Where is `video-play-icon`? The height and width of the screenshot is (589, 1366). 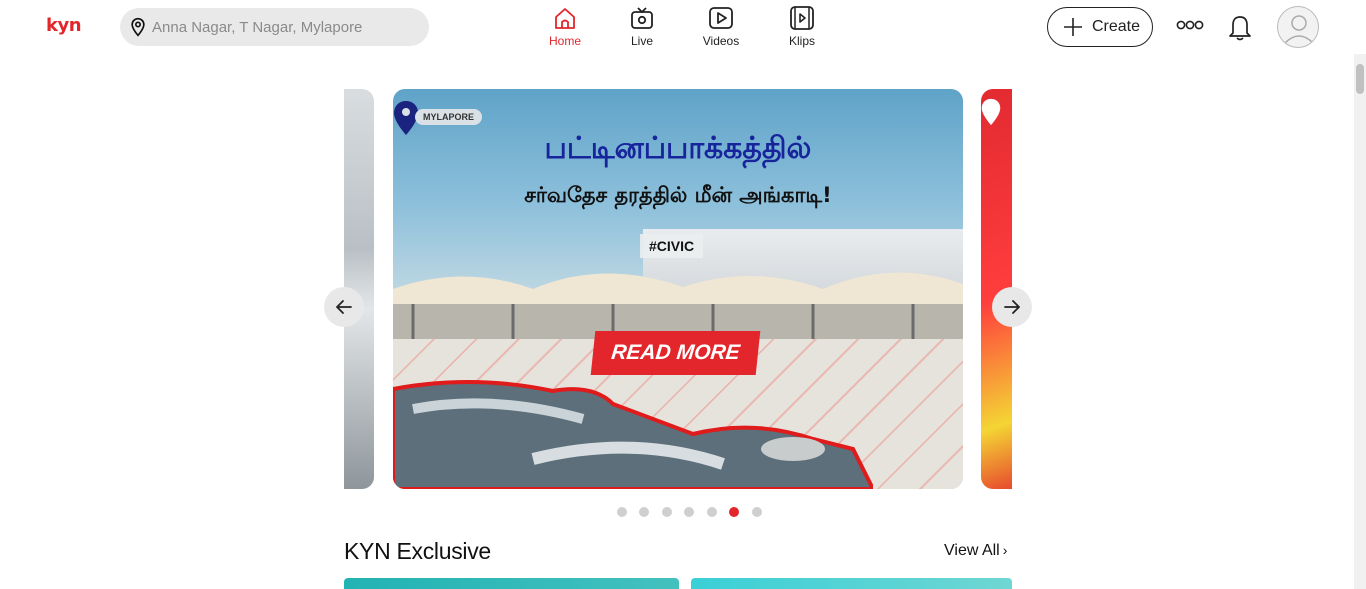
video-play-icon is located at coordinates (721, 18).